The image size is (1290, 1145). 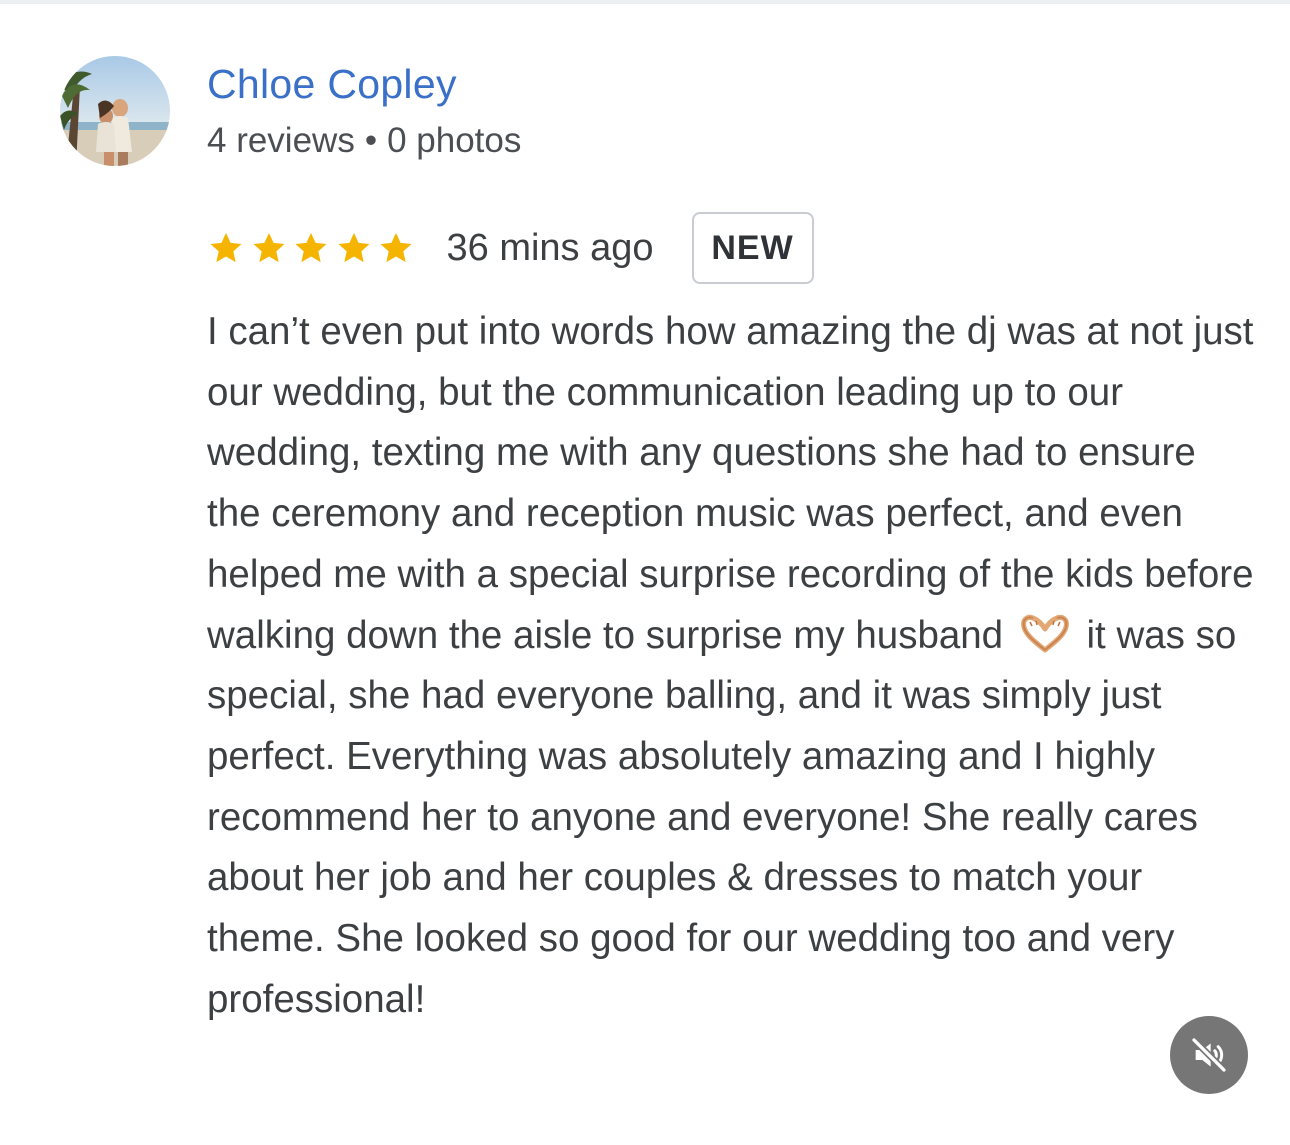 What do you see at coordinates (1044, 633) in the screenshot?
I see `heart-hands-emoji-icon` at bounding box center [1044, 633].